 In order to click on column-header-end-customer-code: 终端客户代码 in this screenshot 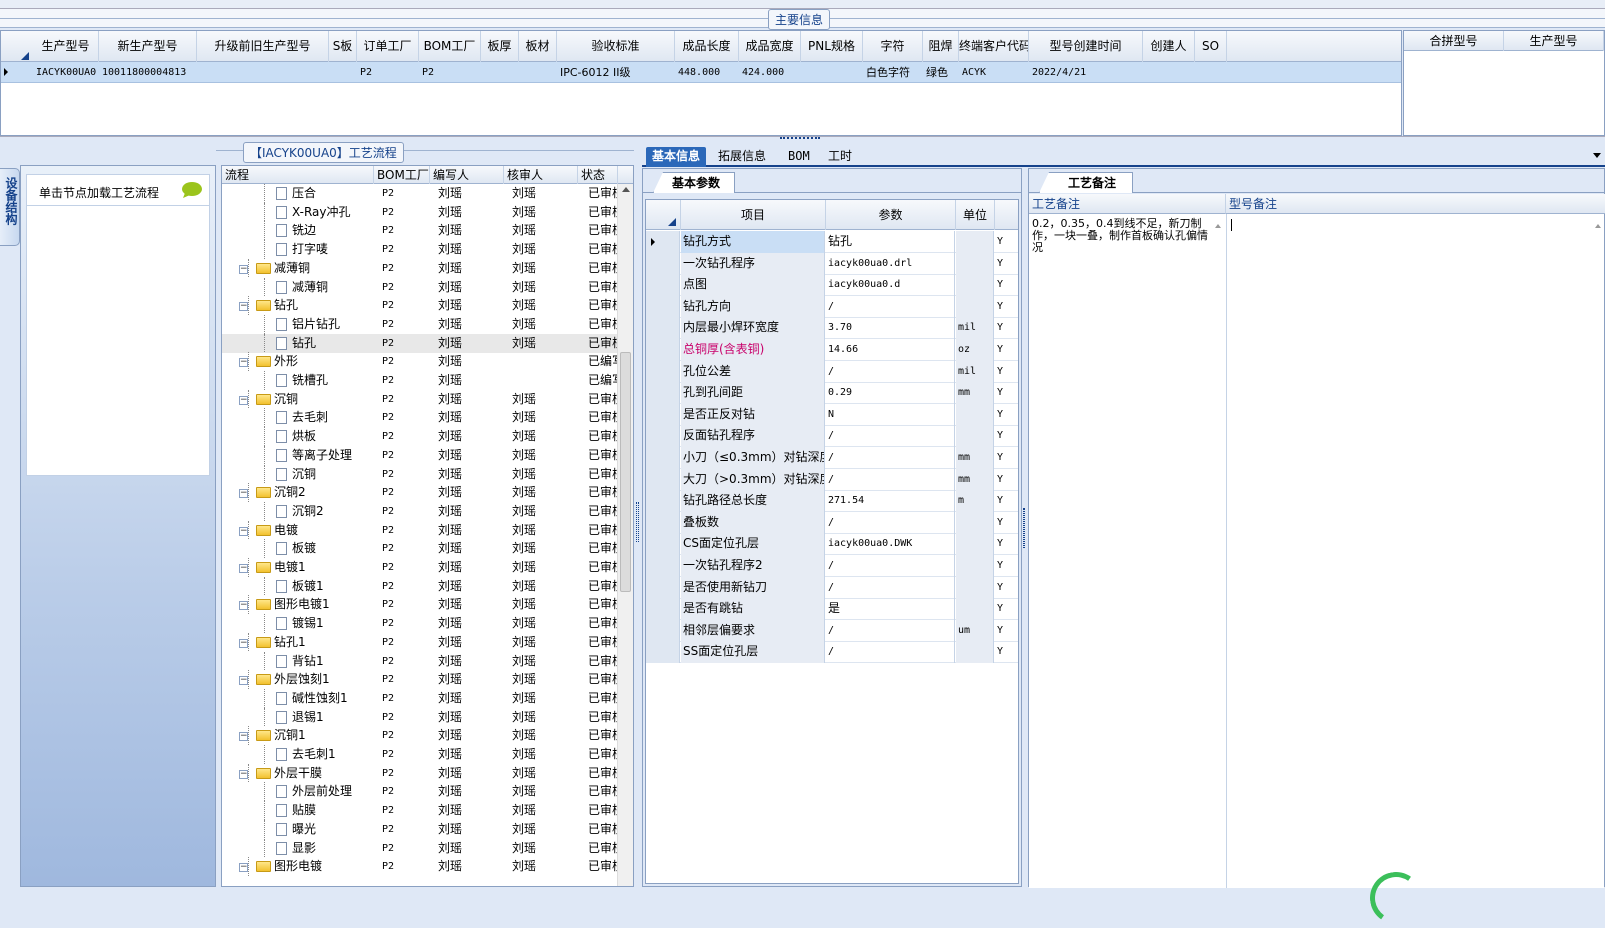, I will do `click(994, 46)`.